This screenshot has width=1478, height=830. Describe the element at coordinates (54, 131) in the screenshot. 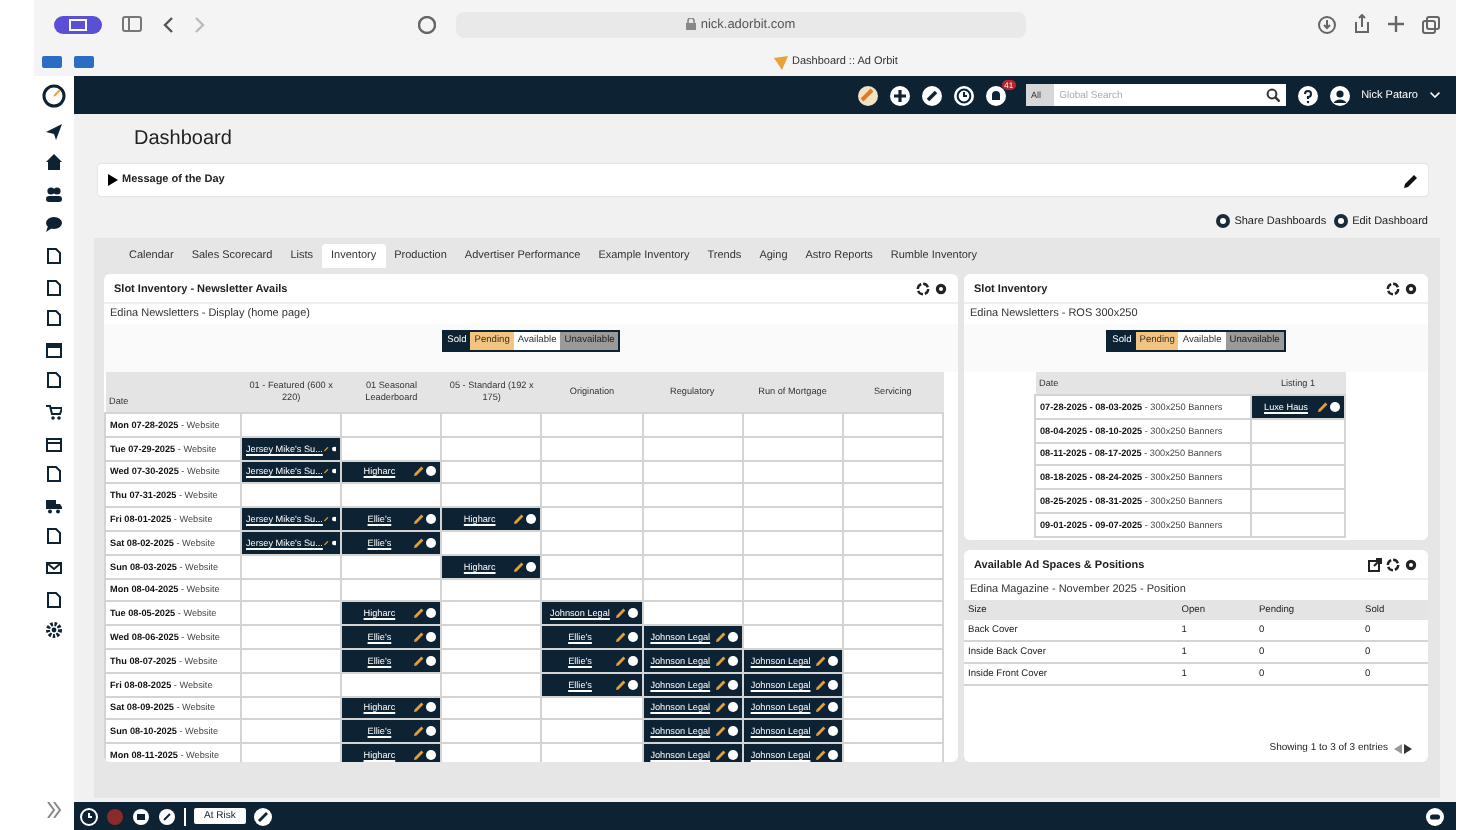

I see `paper-plane-icon` at that location.